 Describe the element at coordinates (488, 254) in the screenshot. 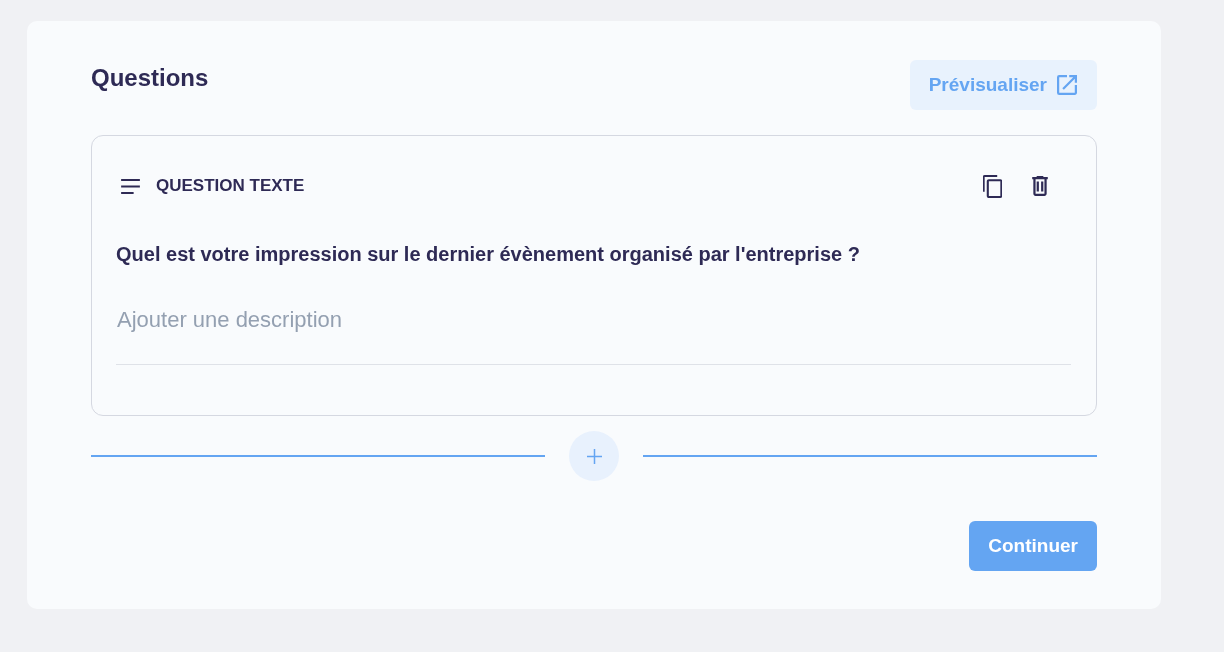

I see `question-title: Quel est votre impression sur le dernier évènement organisé par l'entreprise ?` at that location.